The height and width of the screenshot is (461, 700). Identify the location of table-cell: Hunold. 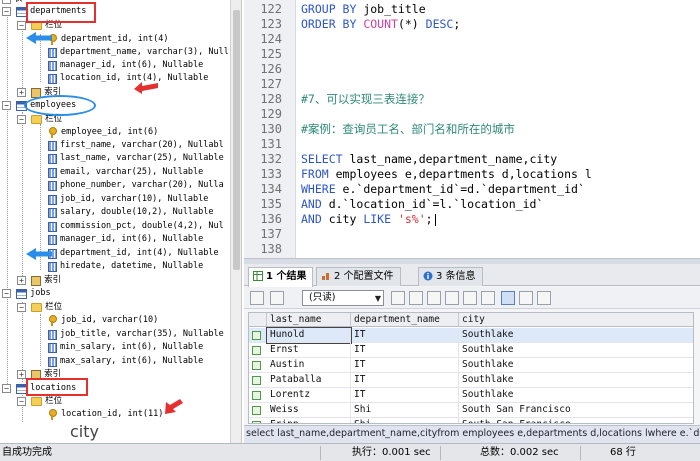
(309, 335).